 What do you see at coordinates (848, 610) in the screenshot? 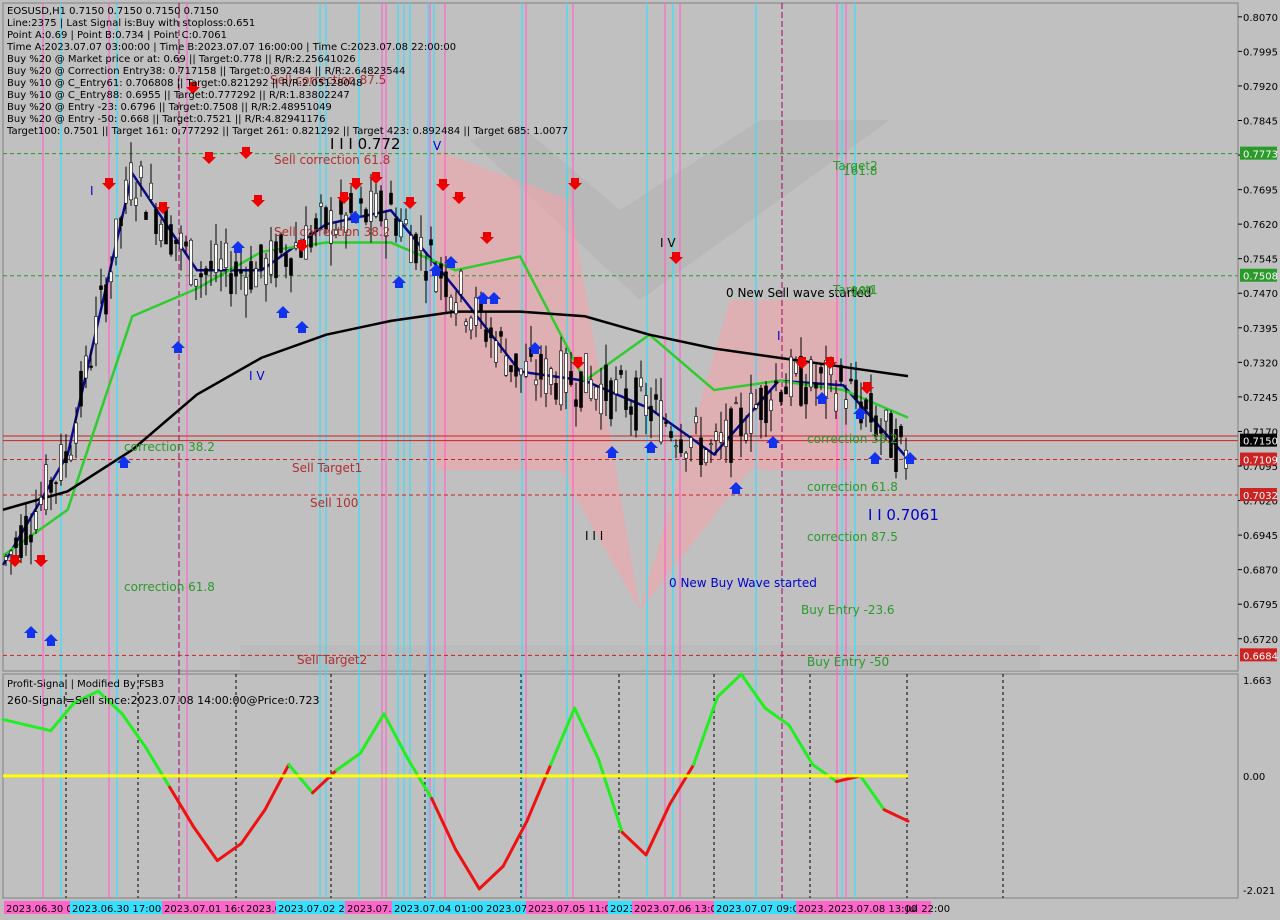
I see `chart-annotation: Buy Entry -23.6` at bounding box center [848, 610].